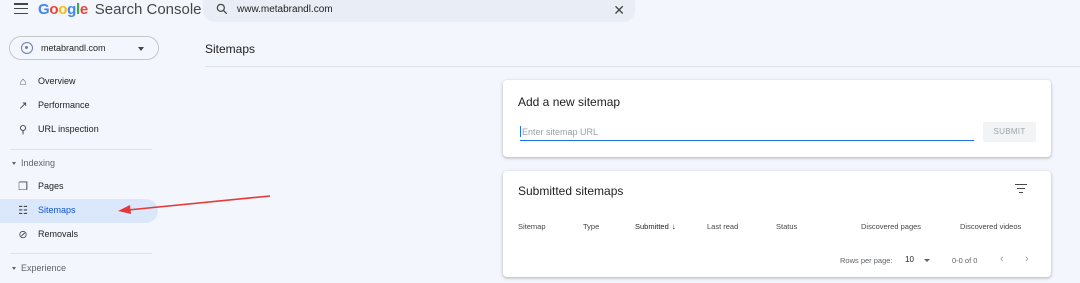 The width and height of the screenshot is (1080, 283). Describe the element at coordinates (673, 226) in the screenshot. I see `sort-arrow-icon: ↓` at that location.